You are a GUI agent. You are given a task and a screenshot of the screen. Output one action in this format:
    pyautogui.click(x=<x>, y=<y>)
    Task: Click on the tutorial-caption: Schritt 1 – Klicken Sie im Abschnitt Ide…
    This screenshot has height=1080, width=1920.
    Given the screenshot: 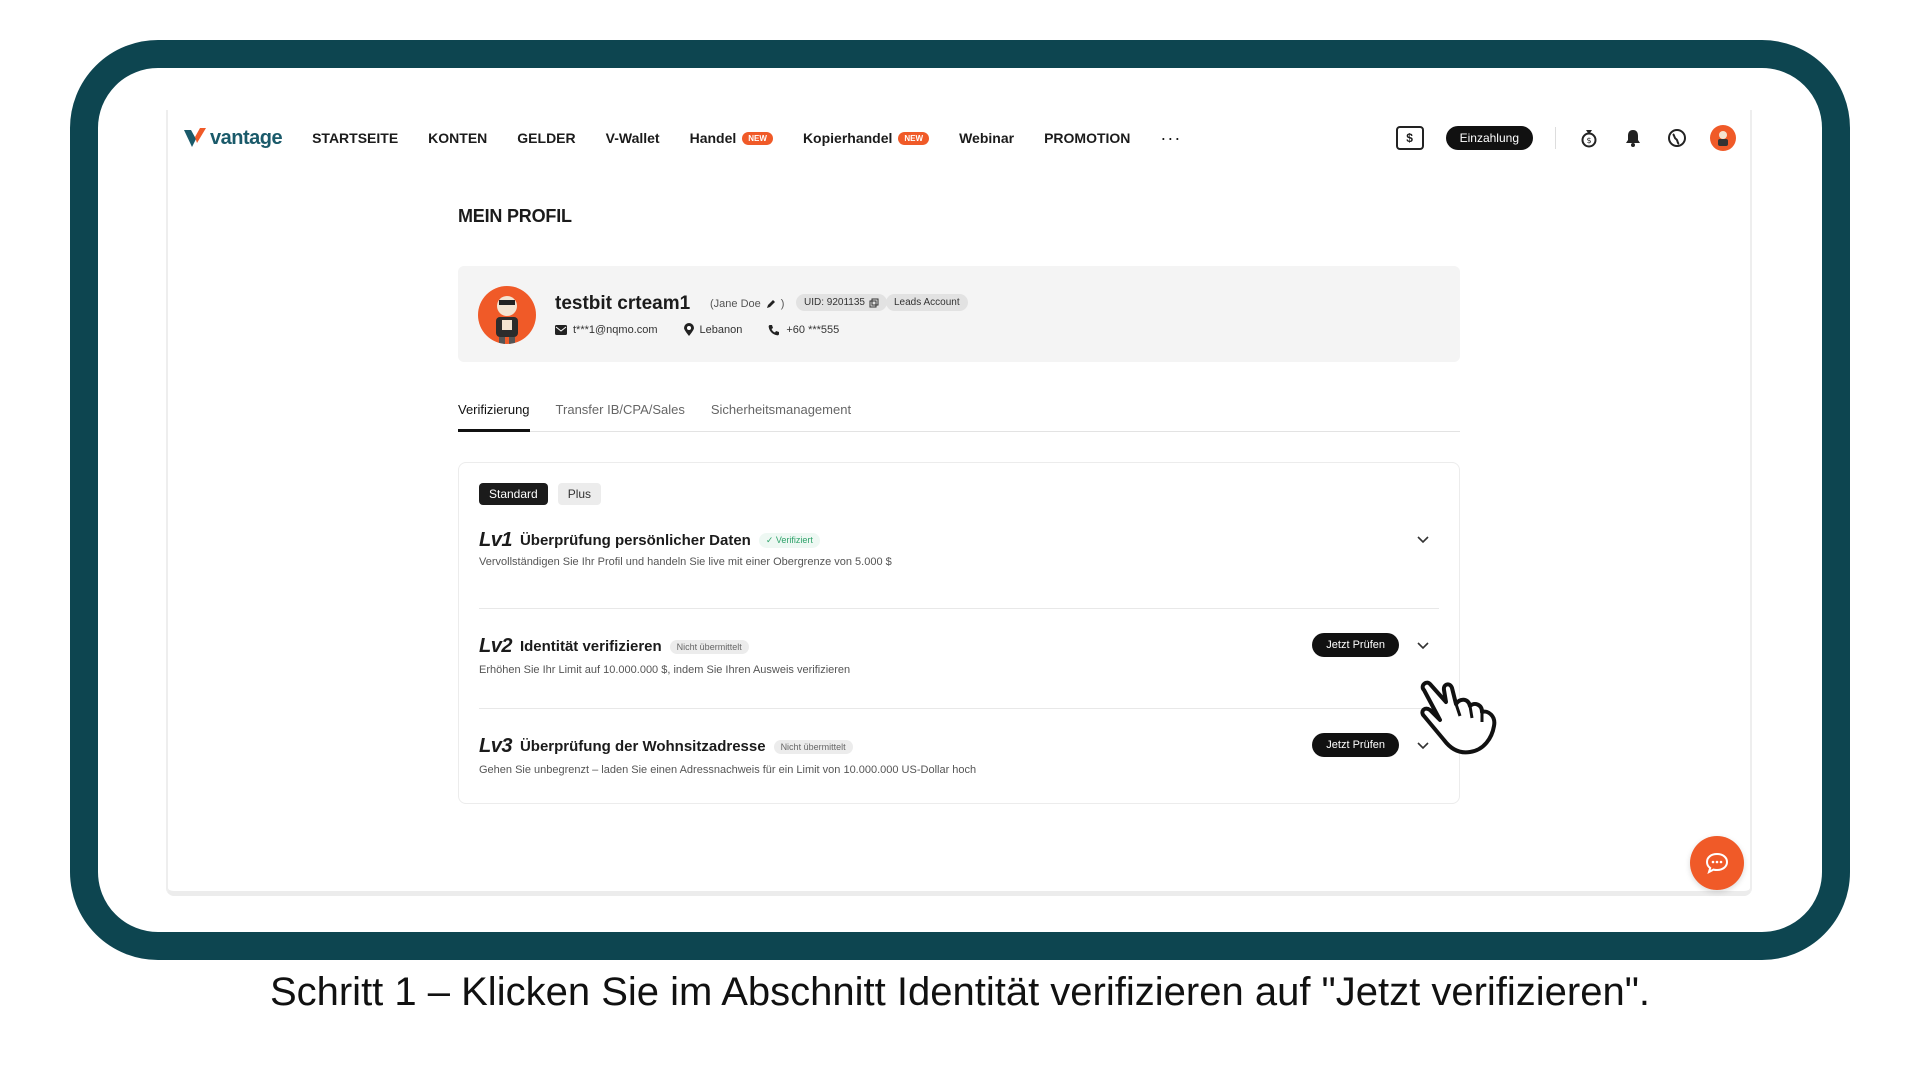 What is the action you would take?
    pyautogui.click(x=960, y=992)
    